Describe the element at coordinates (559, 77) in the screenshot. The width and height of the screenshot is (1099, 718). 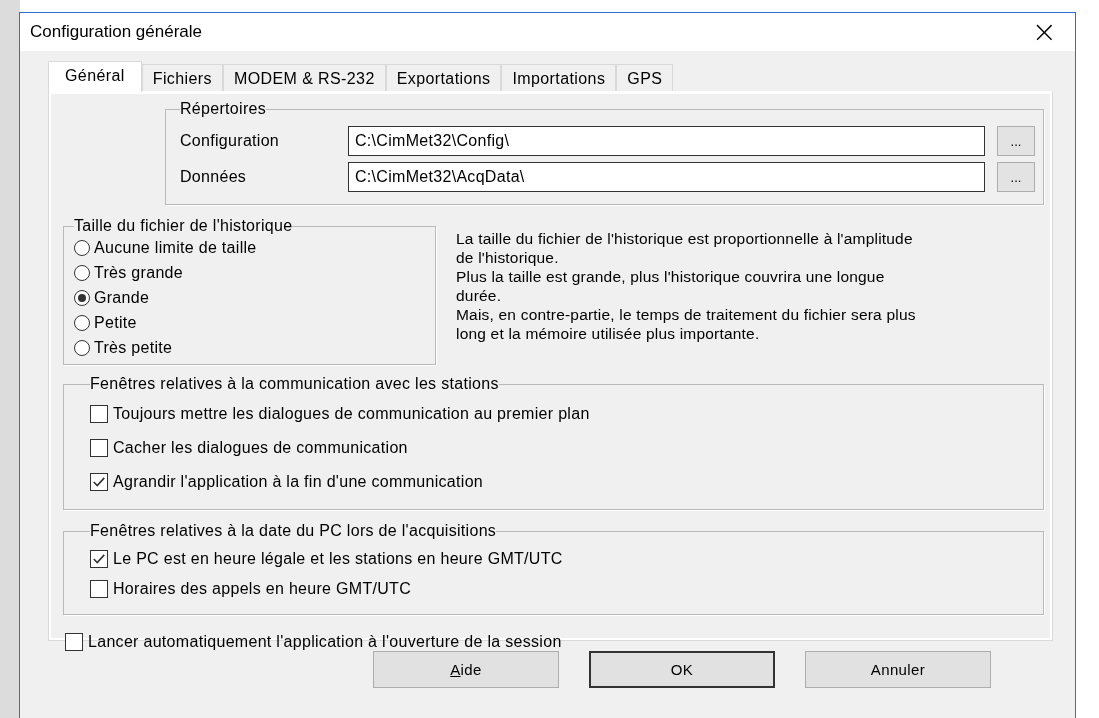
I see `tab: Importations` at that location.